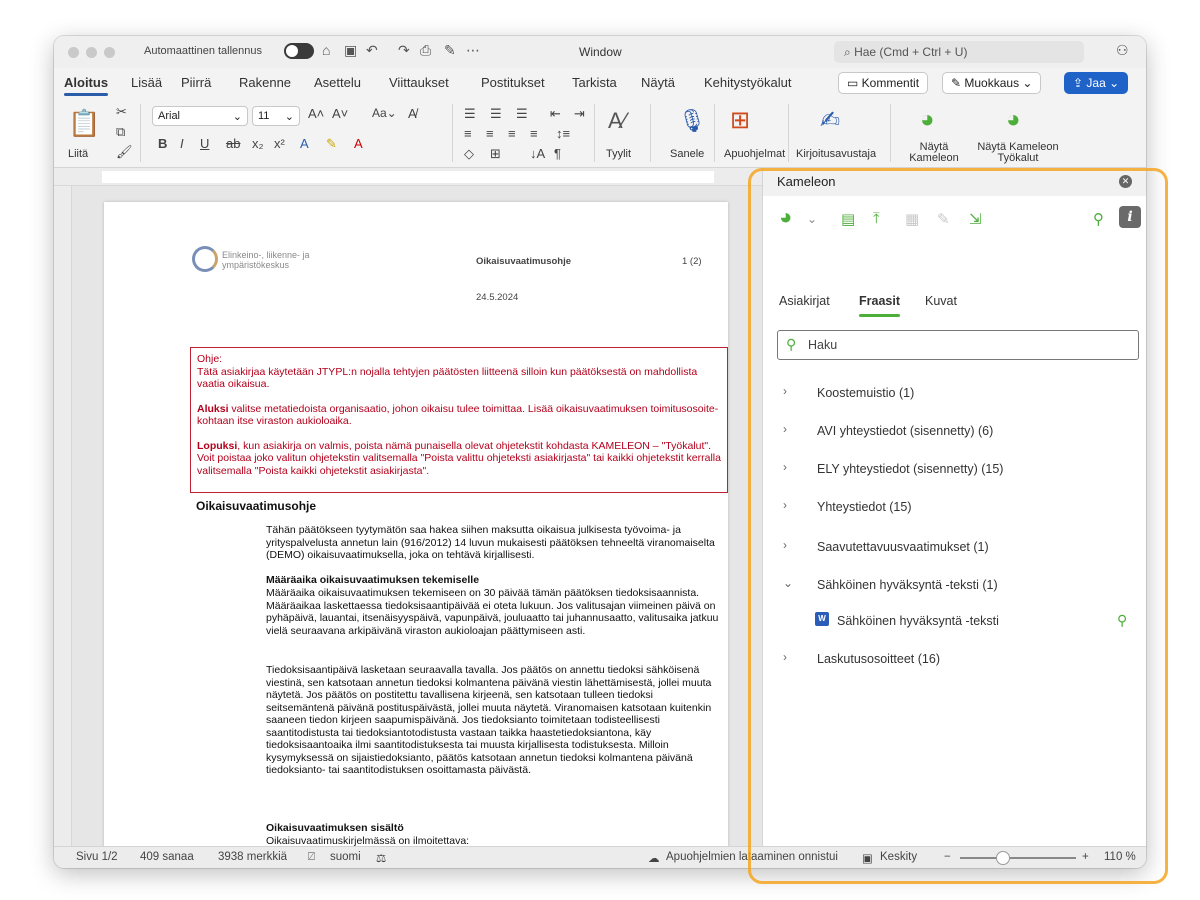  What do you see at coordinates (252, 857) in the screenshot?
I see `char-count: 3938 merkkiä` at bounding box center [252, 857].